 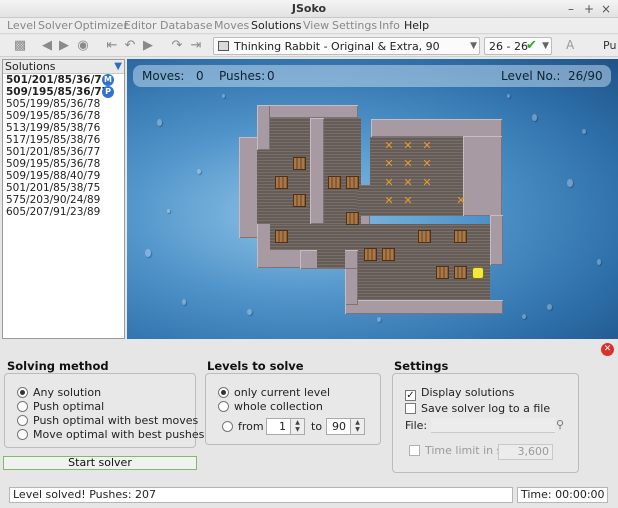 I want to click on solution-item: 501/201/85/38/75, so click(x=63, y=188).